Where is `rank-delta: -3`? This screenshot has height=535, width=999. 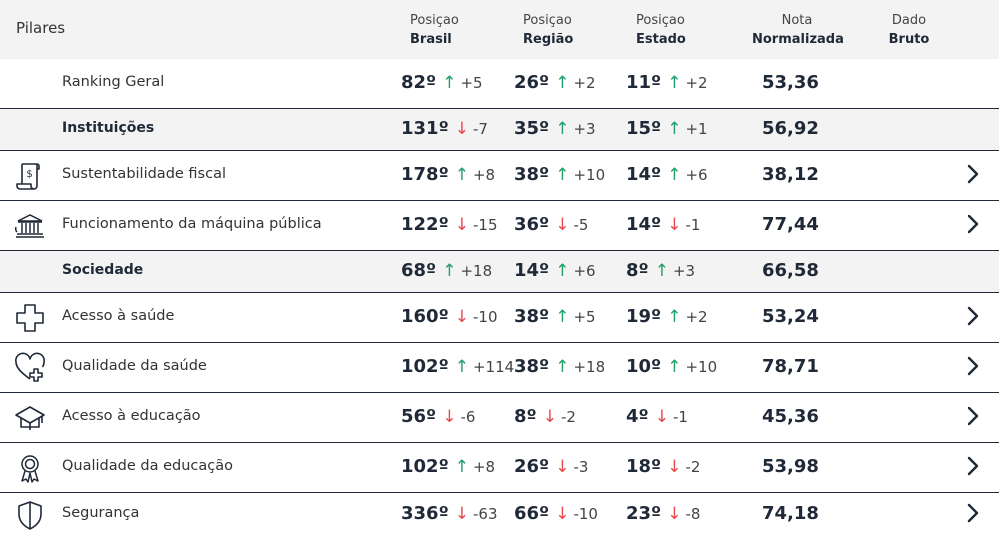 rank-delta: -3 is located at coordinates (581, 467).